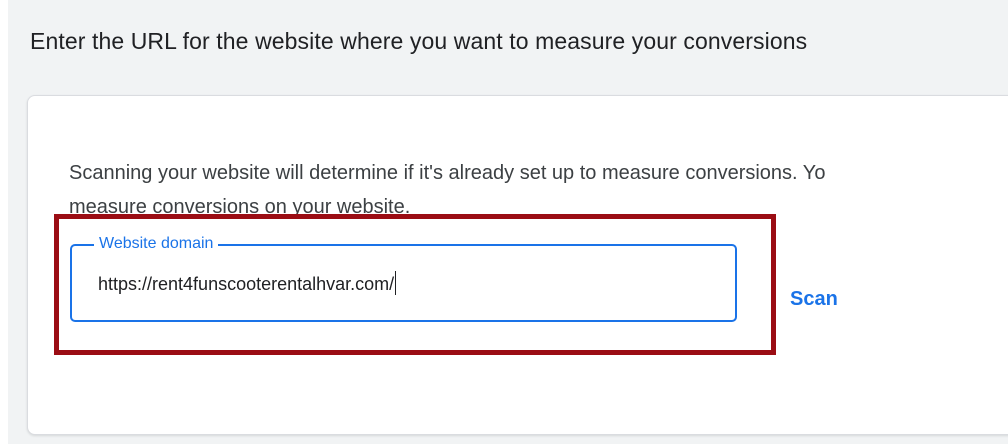 This screenshot has width=1008, height=444. What do you see at coordinates (4, 222) in the screenshot?
I see `left-edge` at bounding box center [4, 222].